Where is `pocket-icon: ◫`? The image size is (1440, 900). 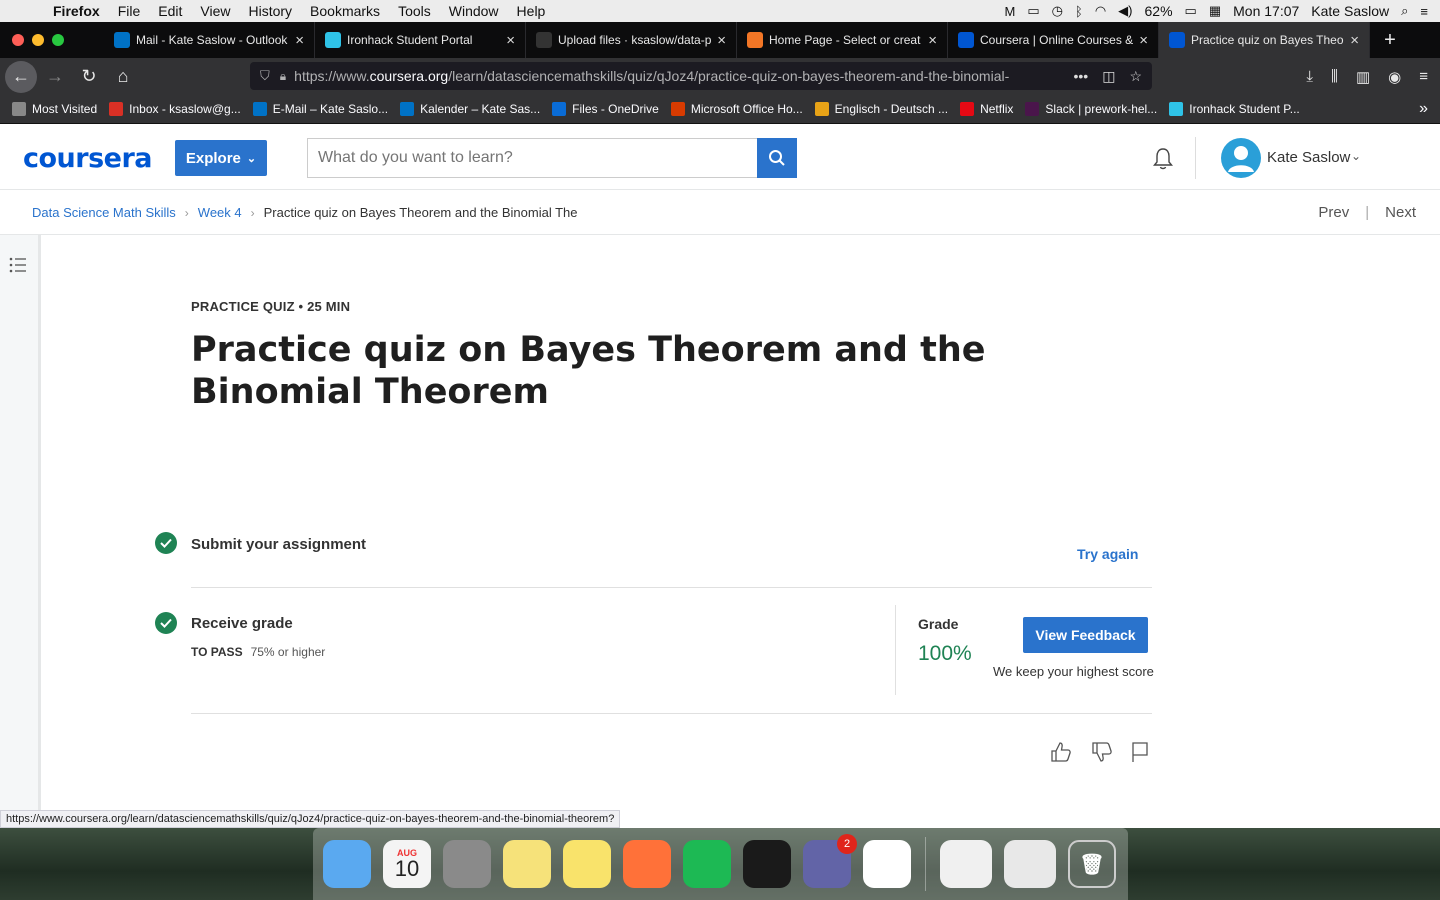 pocket-icon: ◫ is located at coordinates (1108, 76).